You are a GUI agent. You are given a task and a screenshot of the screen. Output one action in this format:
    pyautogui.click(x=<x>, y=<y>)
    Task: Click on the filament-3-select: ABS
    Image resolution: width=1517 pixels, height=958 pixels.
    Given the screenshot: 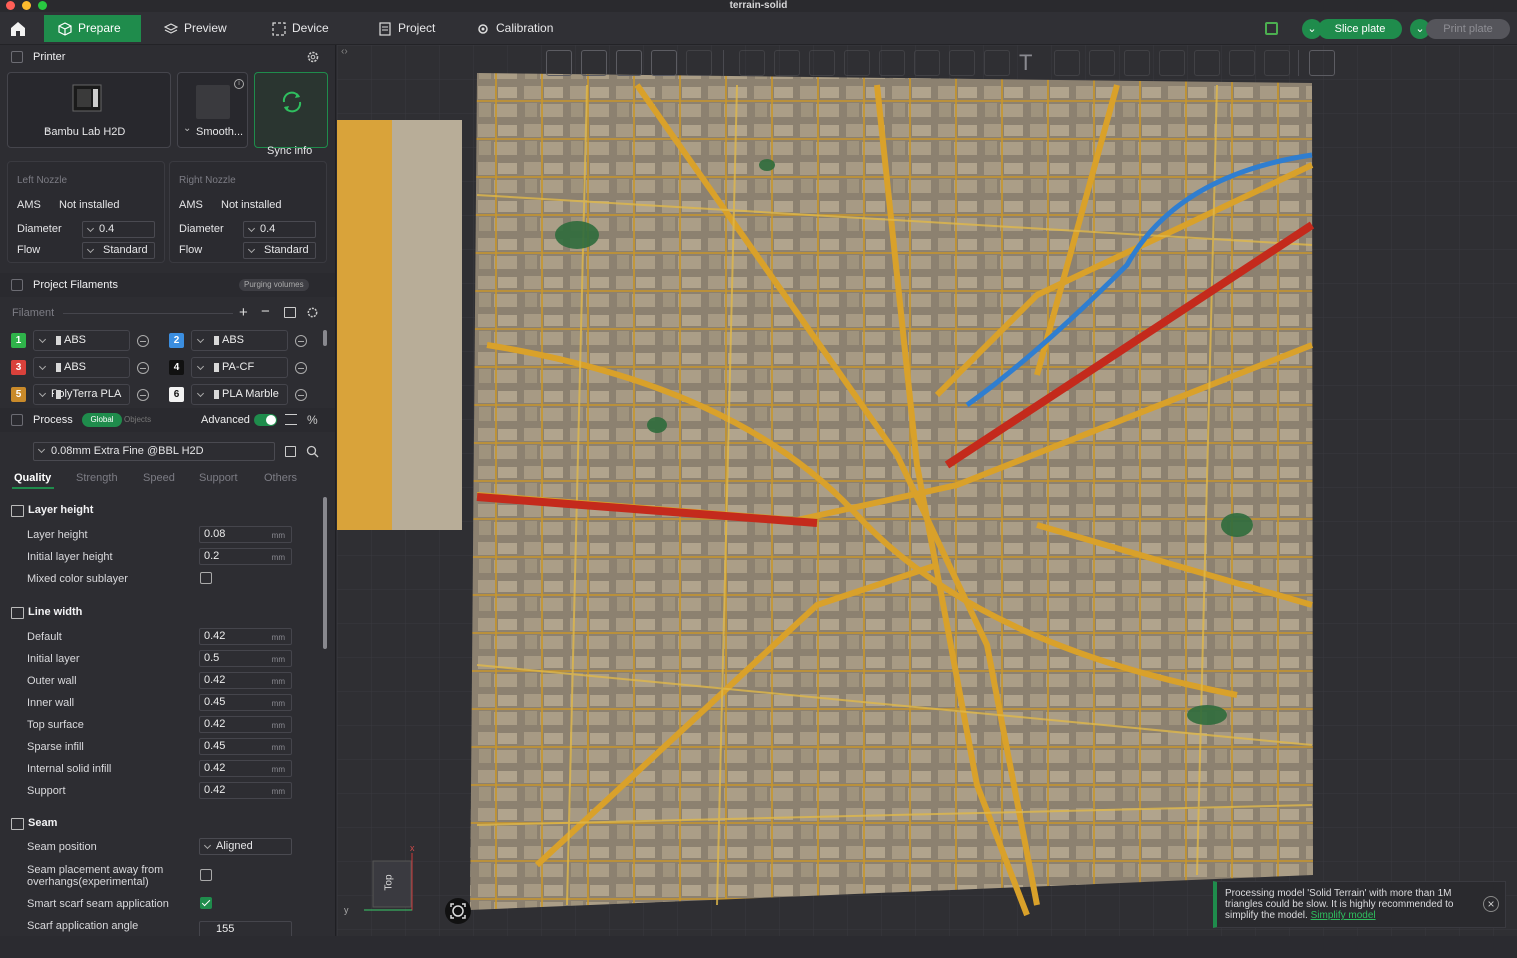 What is the action you would take?
    pyautogui.click(x=81, y=367)
    